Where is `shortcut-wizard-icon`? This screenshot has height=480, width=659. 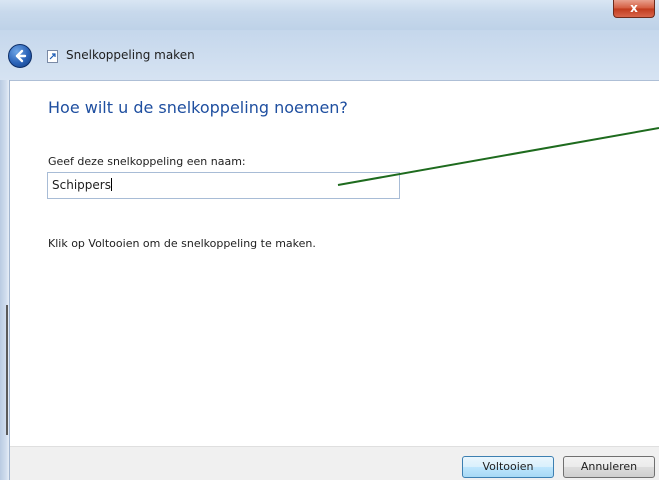 shortcut-wizard-icon is located at coordinates (52, 56).